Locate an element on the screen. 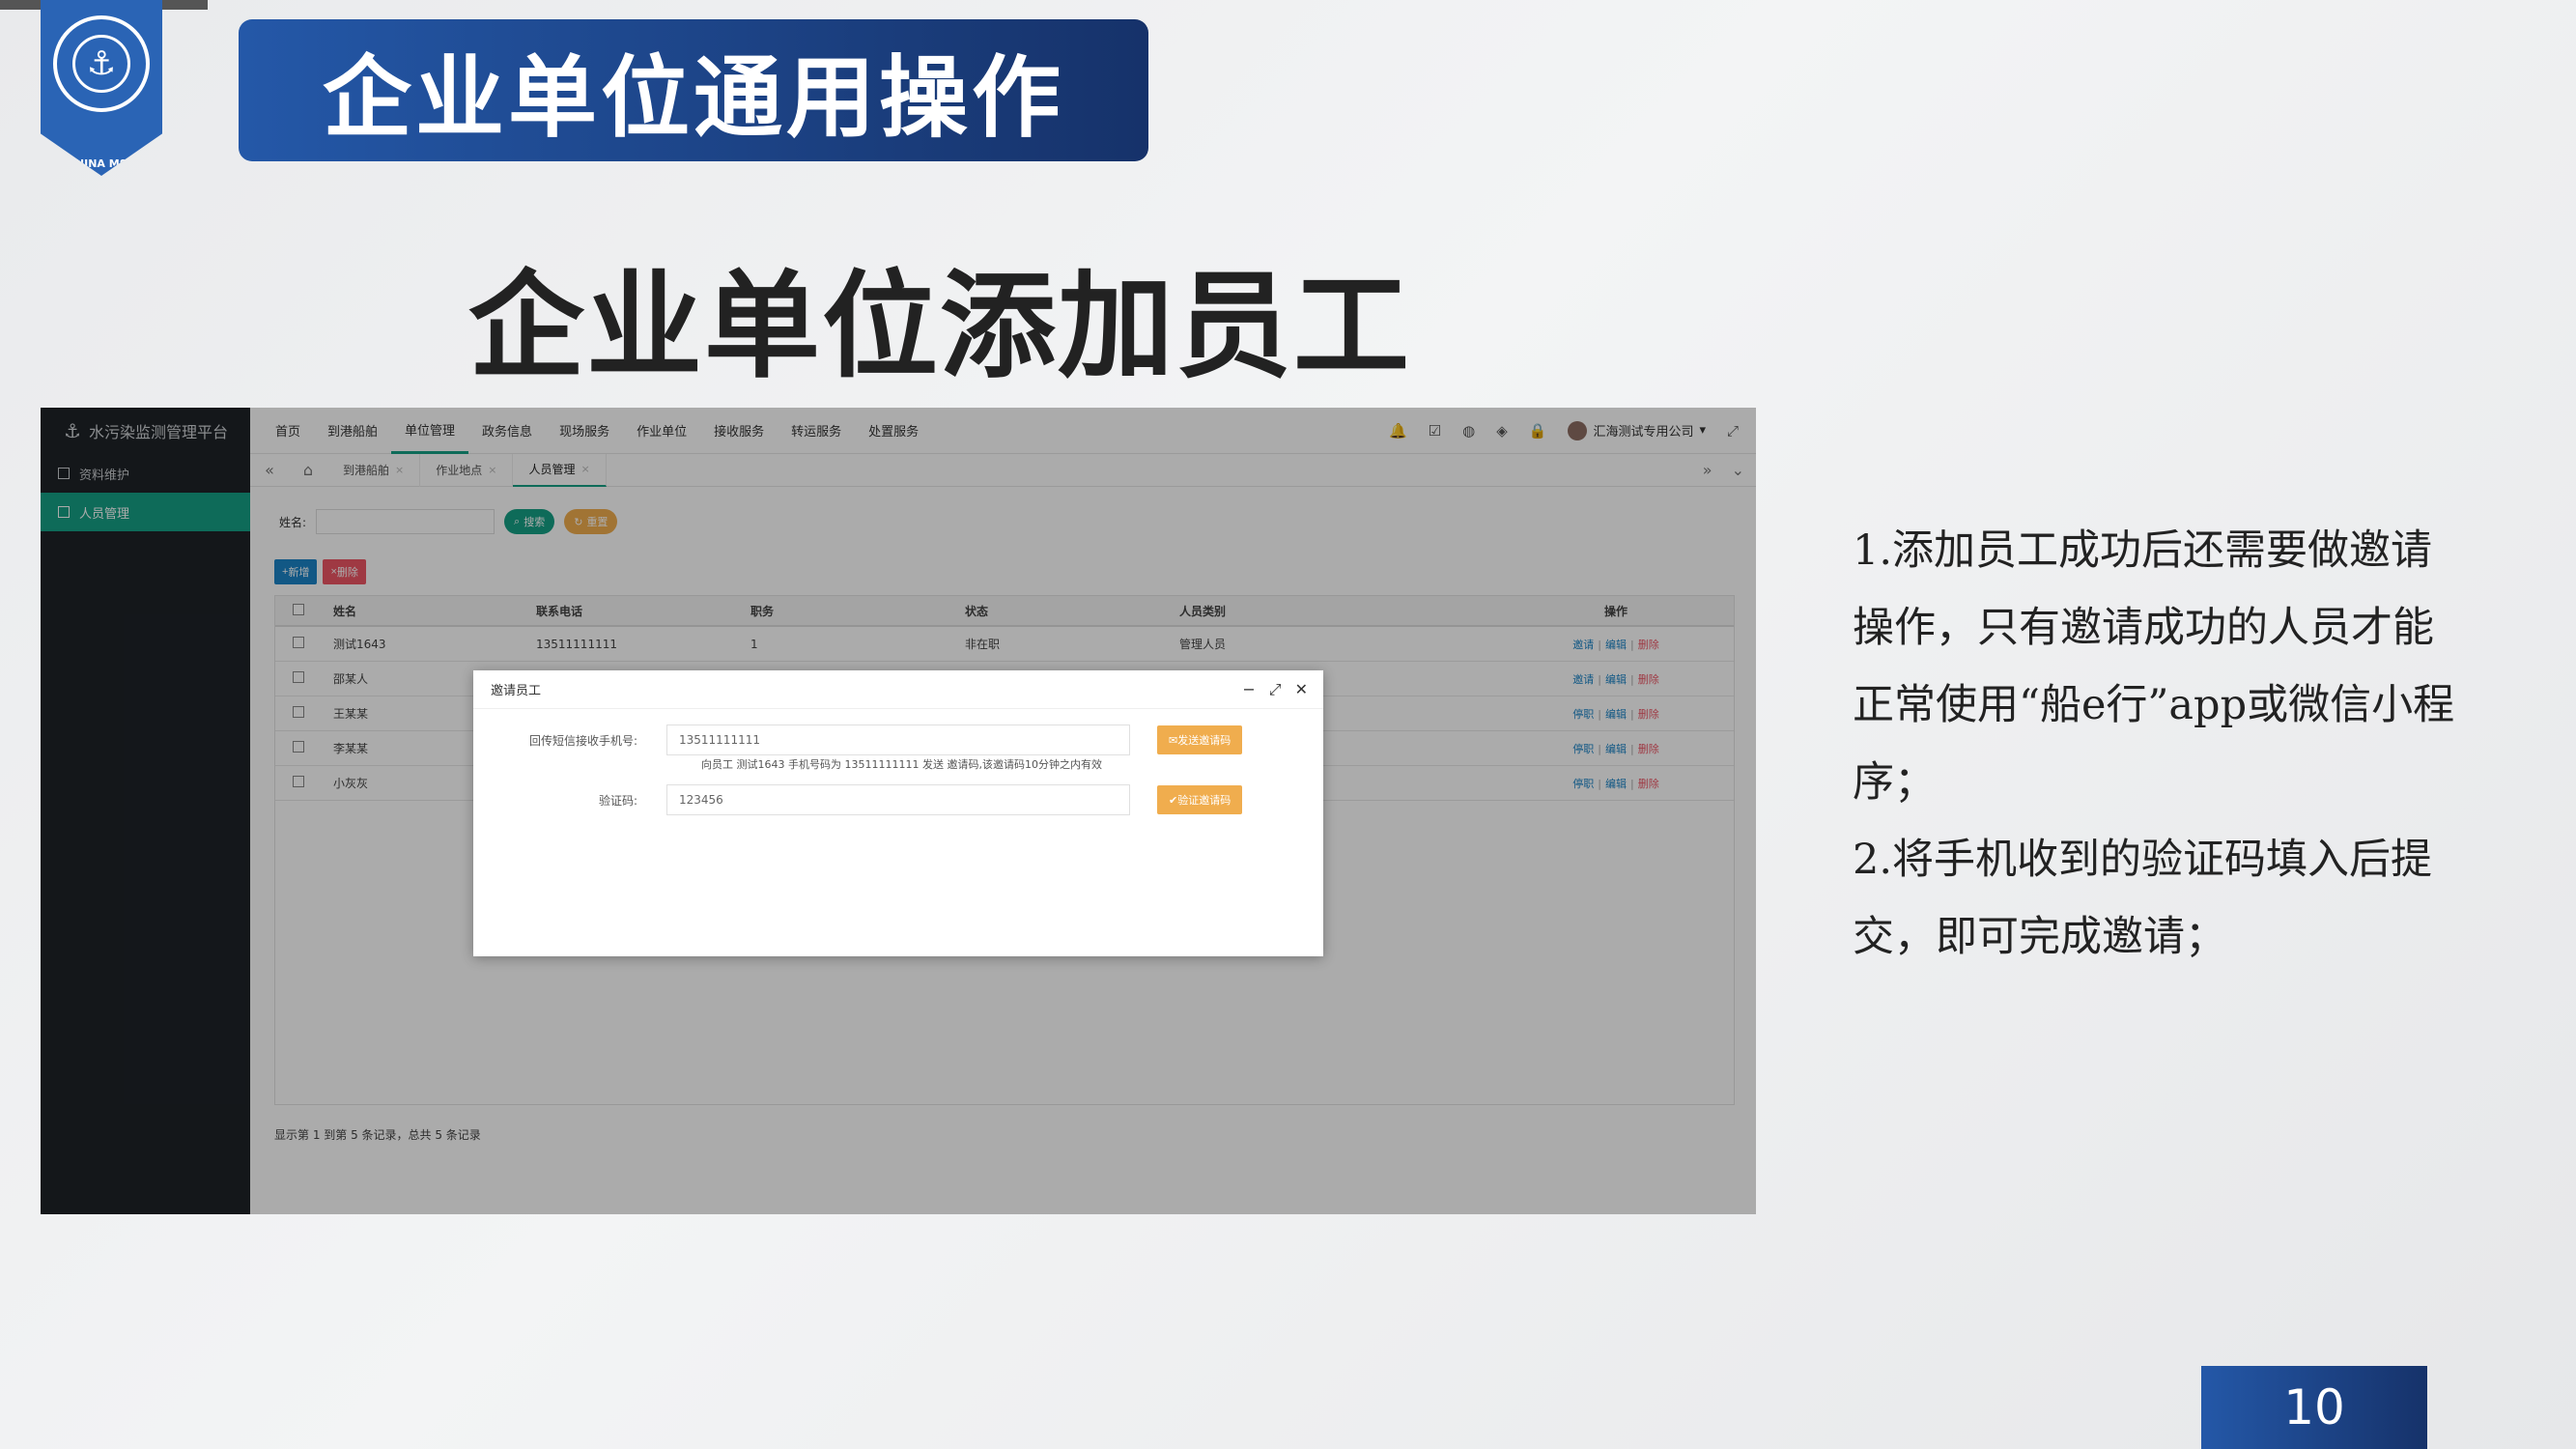  note-2: 2.将手机收到的验证码填入后提交，即可完成邀请； is located at coordinates (2143, 898).